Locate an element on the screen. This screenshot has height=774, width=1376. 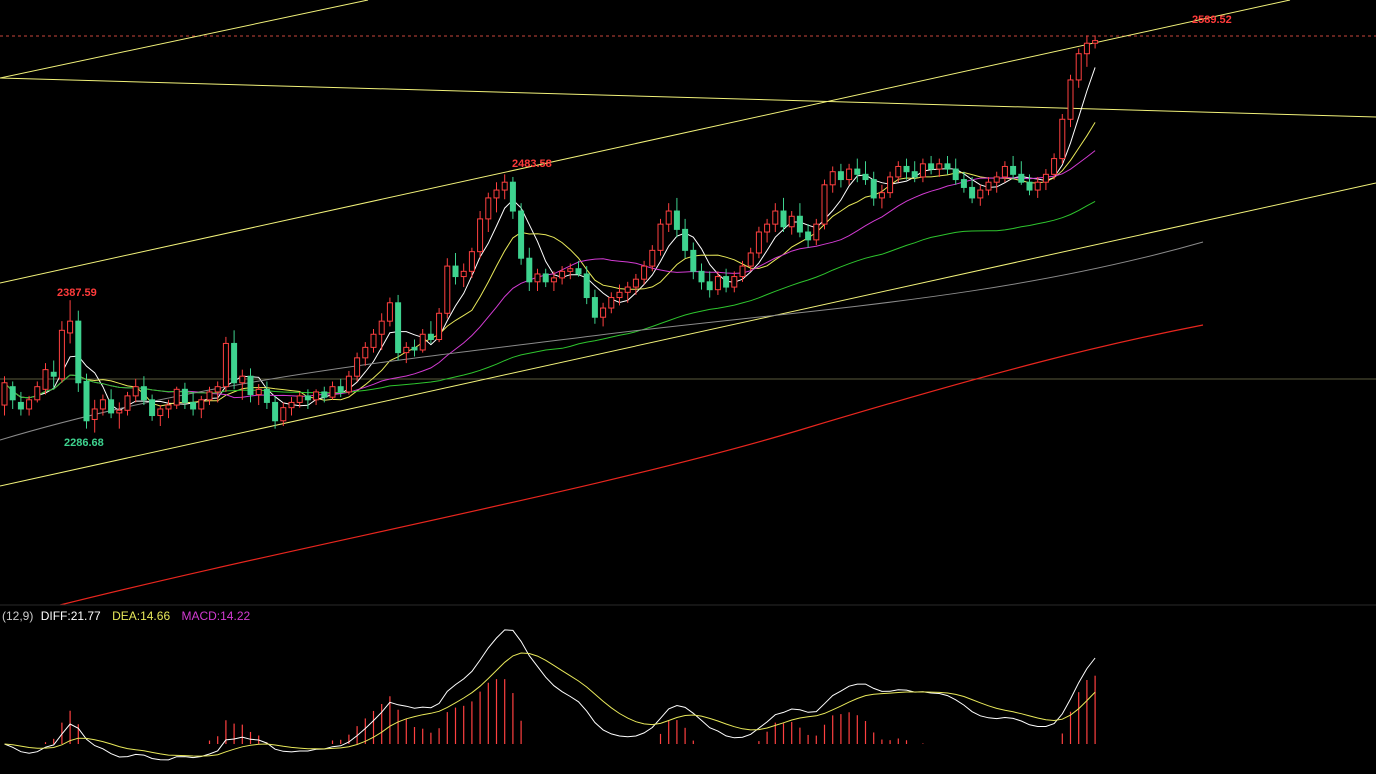
annotation-high-mid: 2483.58 is located at coordinates (532, 164).